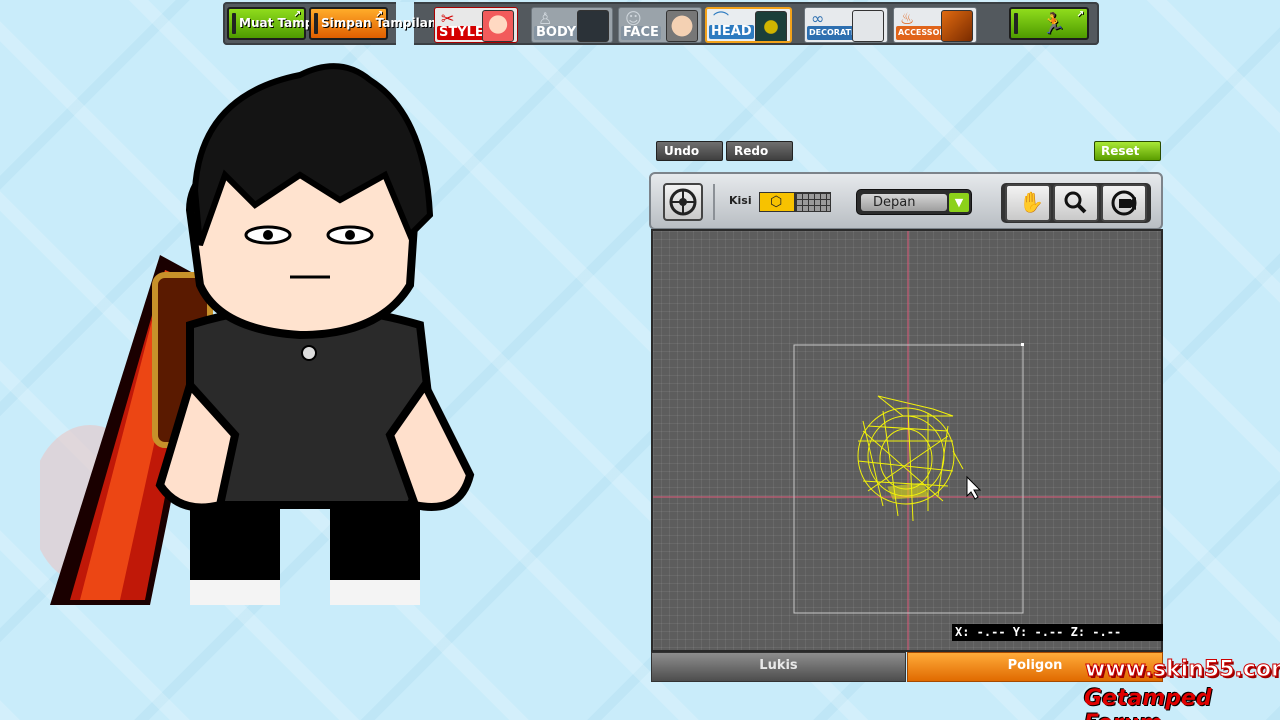 The width and height of the screenshot is (1280, 720). I want to click on category-head-label: HEAD, so click(731, 31).